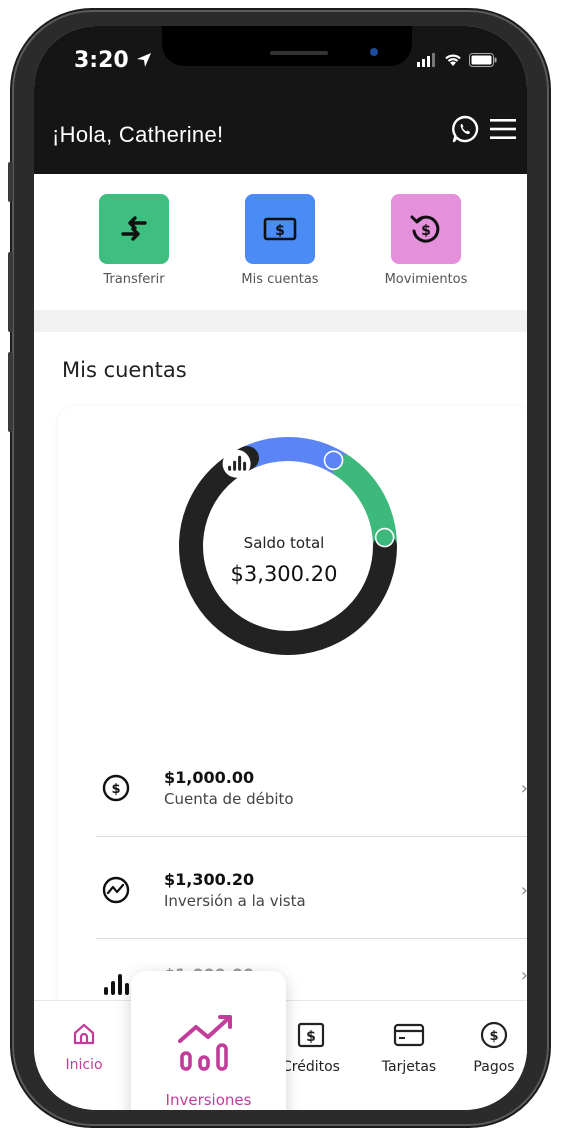 The image size is (561, 1133). I want to click on quick-action-transferir: Transferir, so click(134, 240).